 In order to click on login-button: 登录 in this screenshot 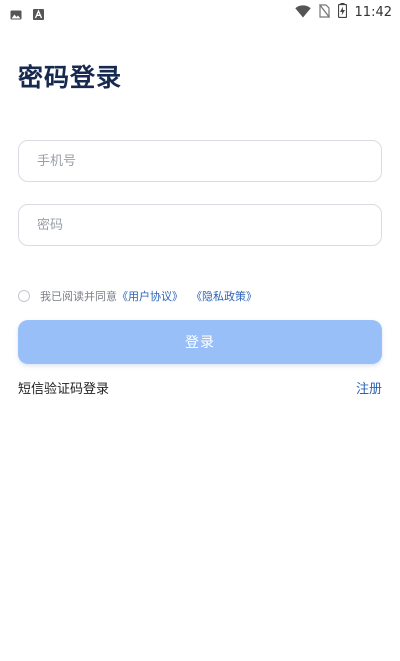, I will do `click(200, 342)`.